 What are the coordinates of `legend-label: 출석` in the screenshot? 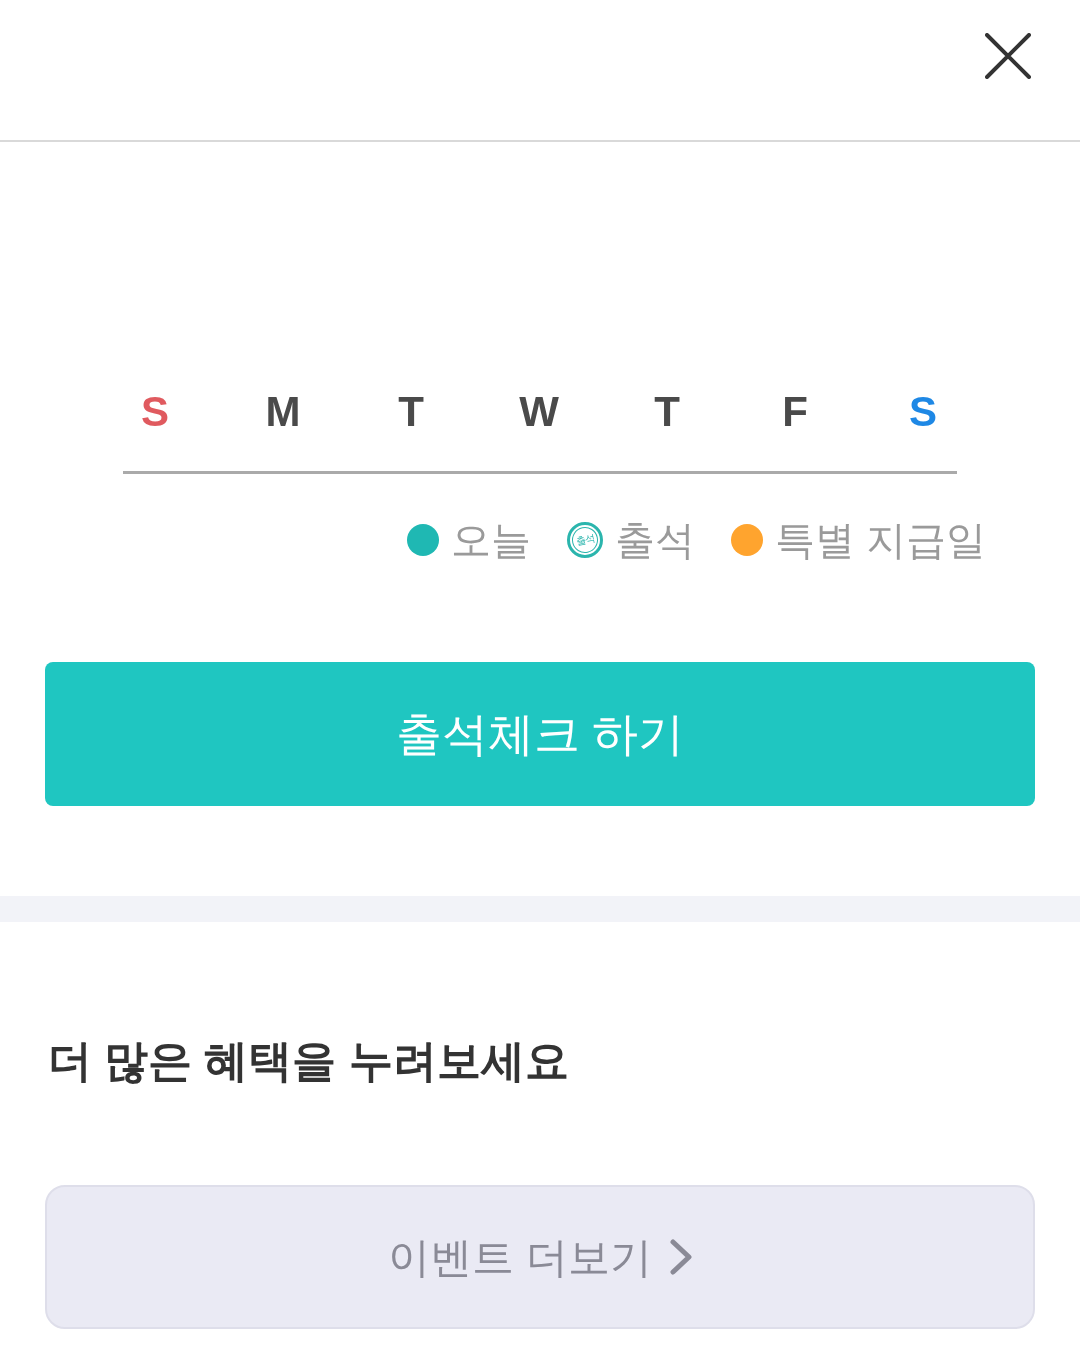 It's located at (654, 540).